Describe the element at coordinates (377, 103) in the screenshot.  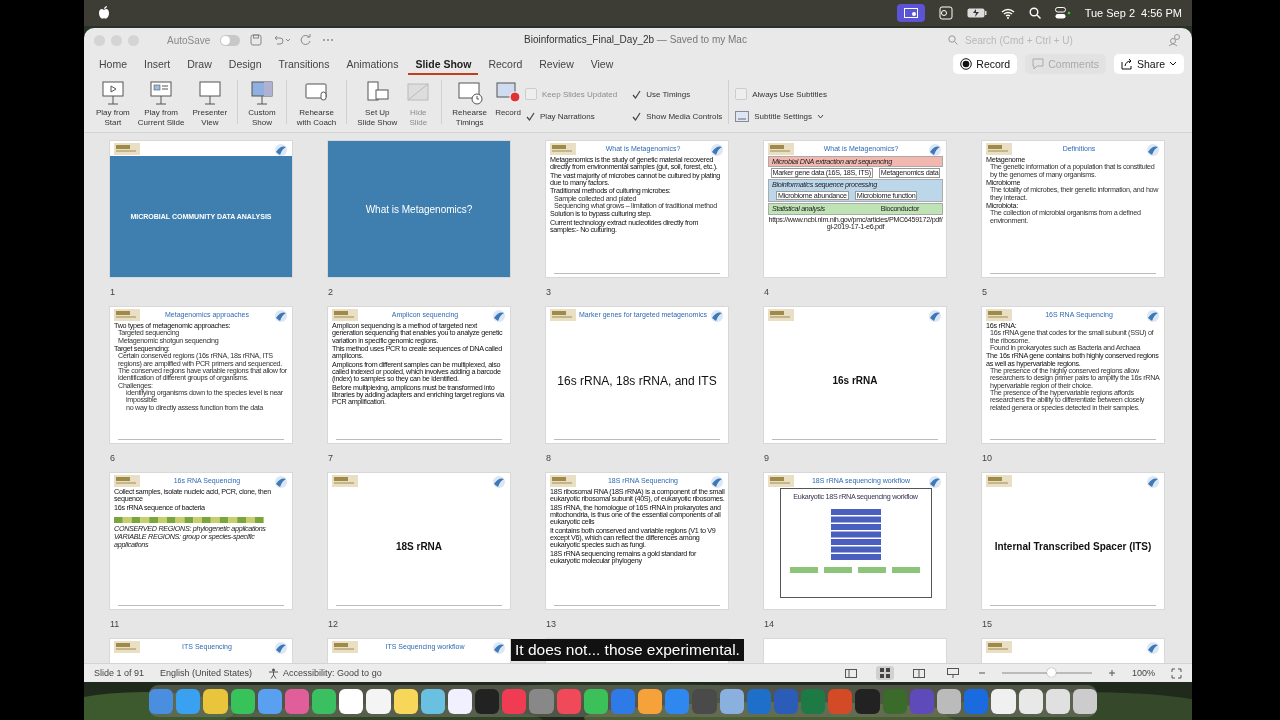
I see `ribbon-button: Set Up Slide Show` at that location.